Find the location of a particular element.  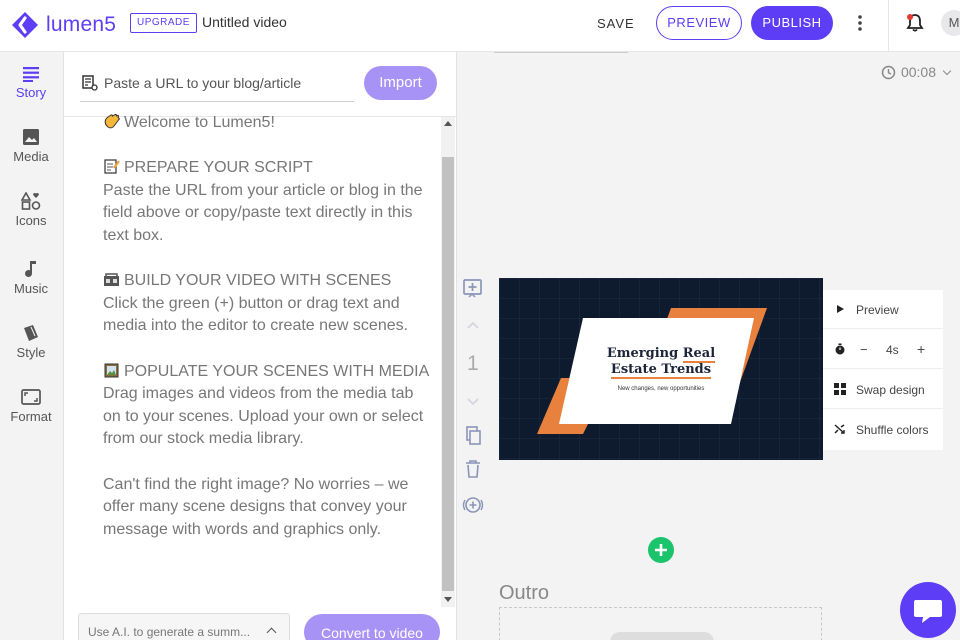

sidebar-item-music: Music is located at coordinates (31, 278).